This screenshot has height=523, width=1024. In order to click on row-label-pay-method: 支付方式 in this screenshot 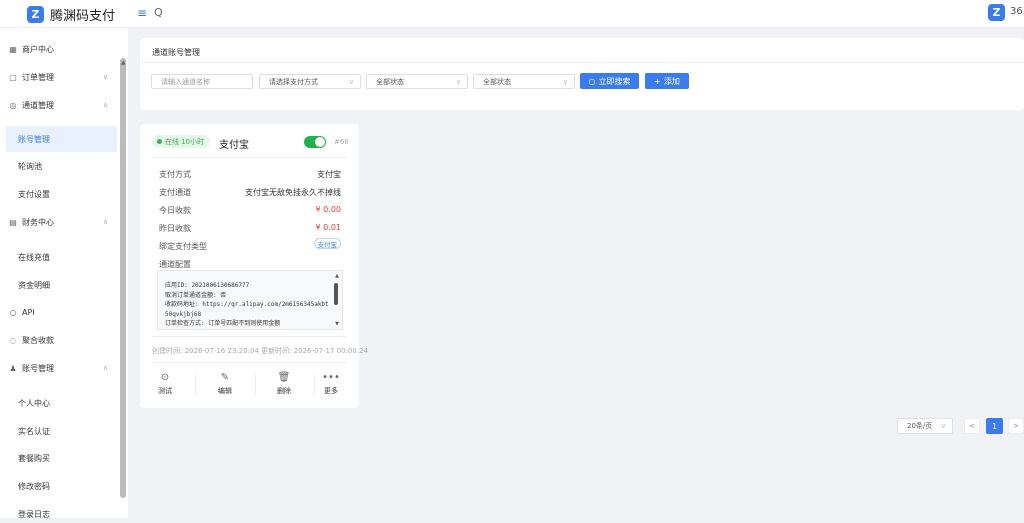, I will do `click(175, 174)`.